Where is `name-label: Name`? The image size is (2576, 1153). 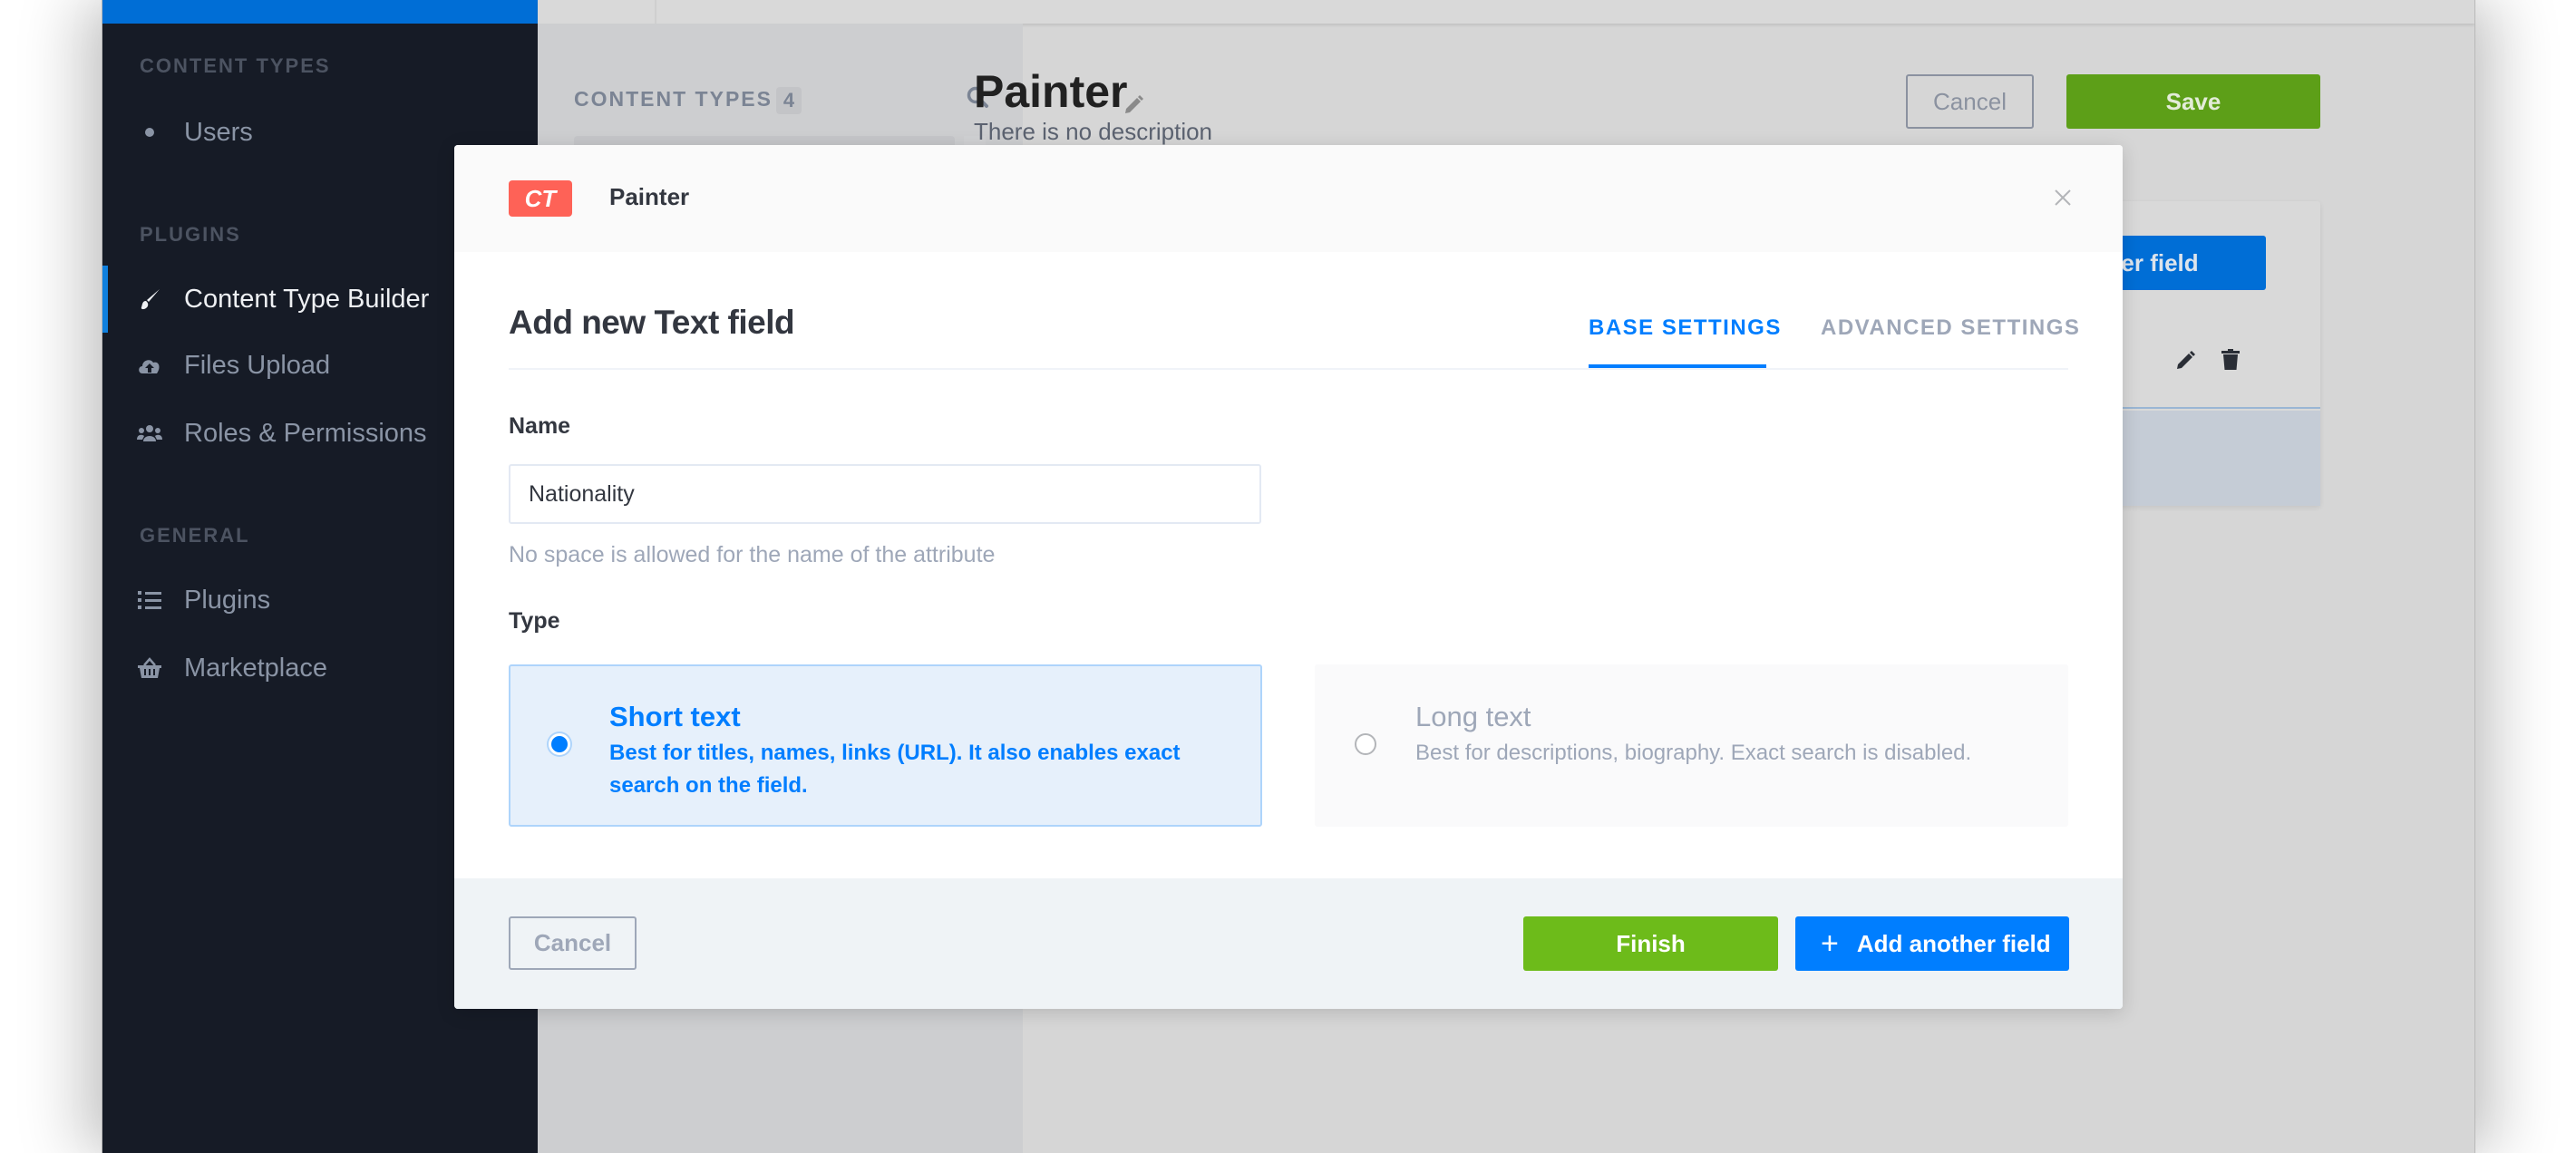 name-label: Name is located at coordinates (540, 426).